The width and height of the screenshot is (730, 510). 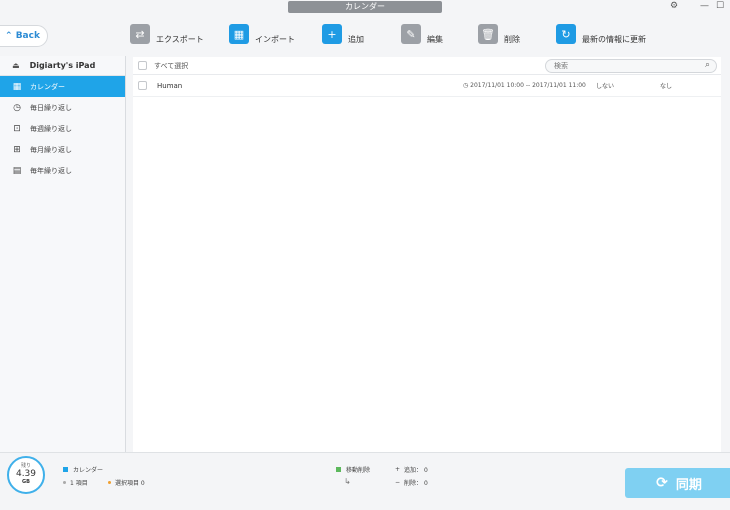 I want to click on calendar-icon: ▦, so click(x=17, y=86).